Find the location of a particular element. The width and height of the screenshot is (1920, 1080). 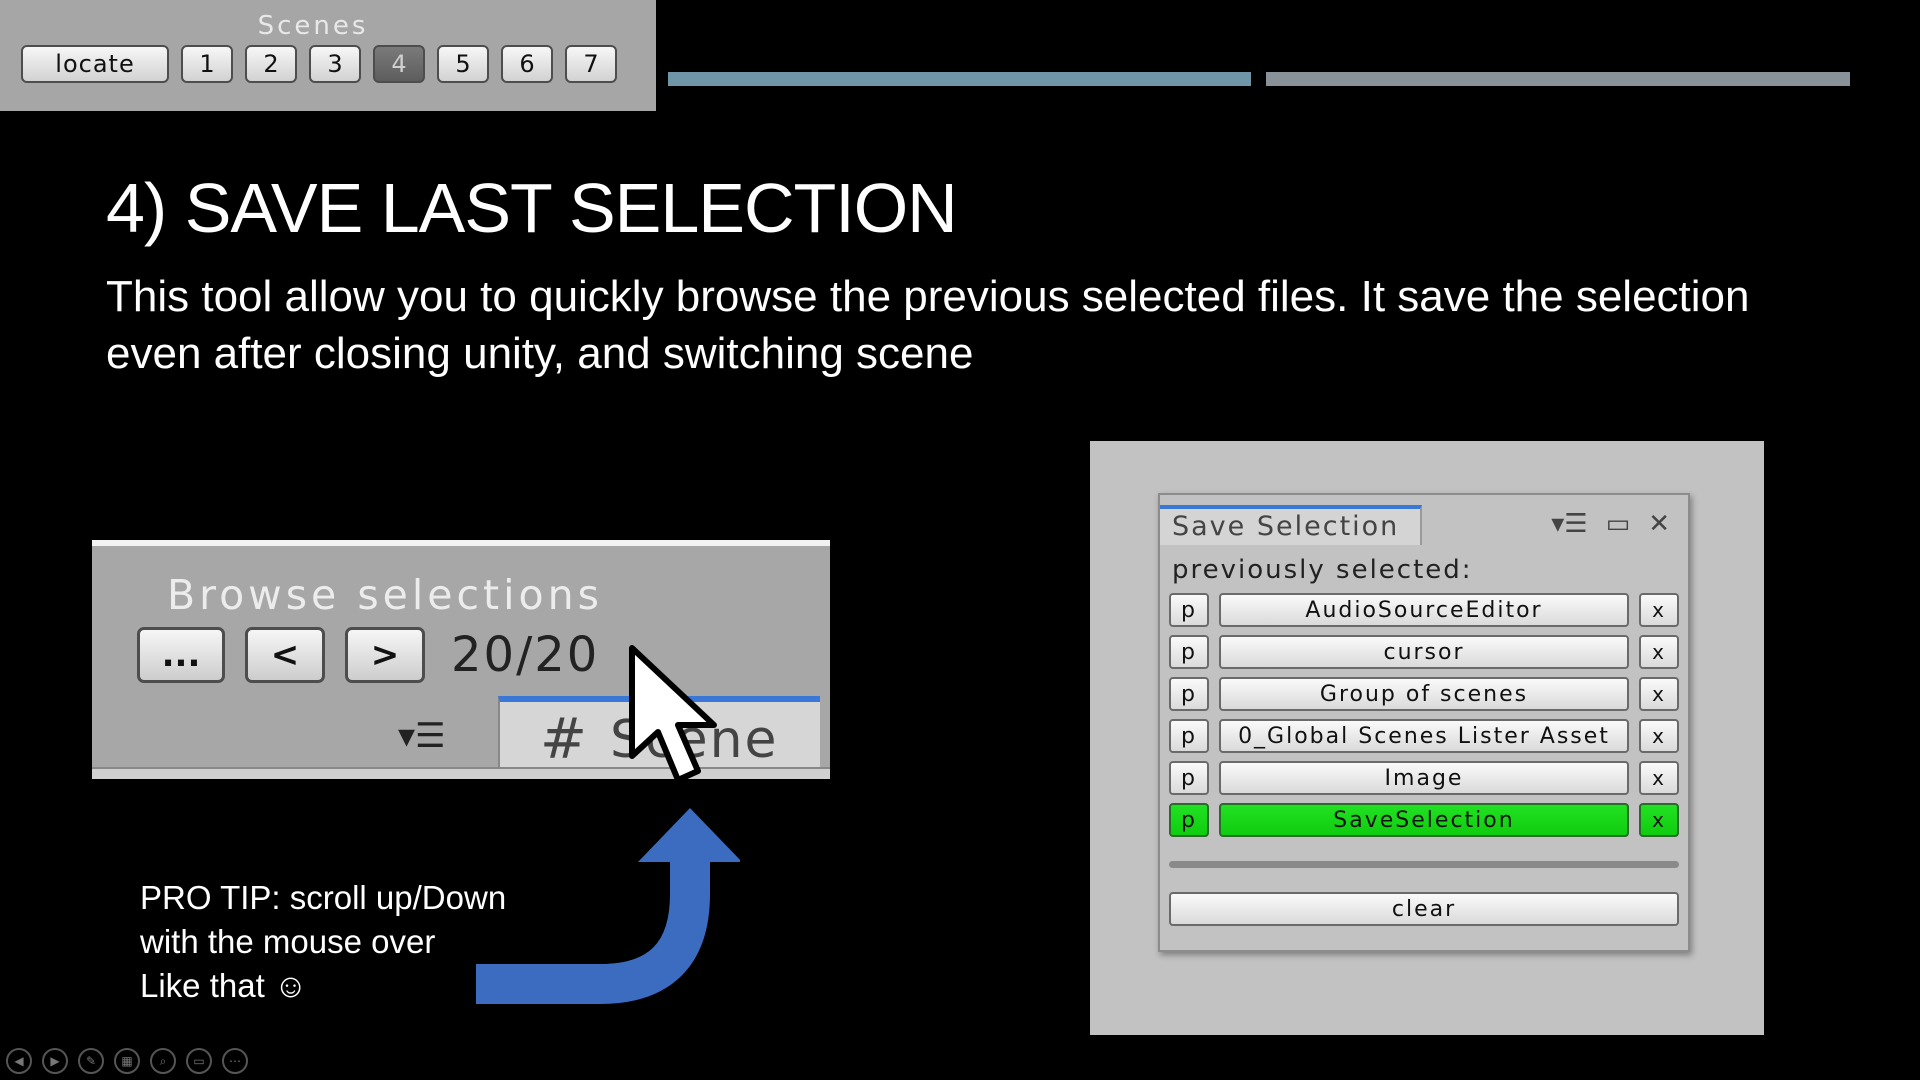

slideshow-controls: ◀ ▶ ✎ ▦ ⌕ ▭ ⋯ is located at coordinates (127, 1061).